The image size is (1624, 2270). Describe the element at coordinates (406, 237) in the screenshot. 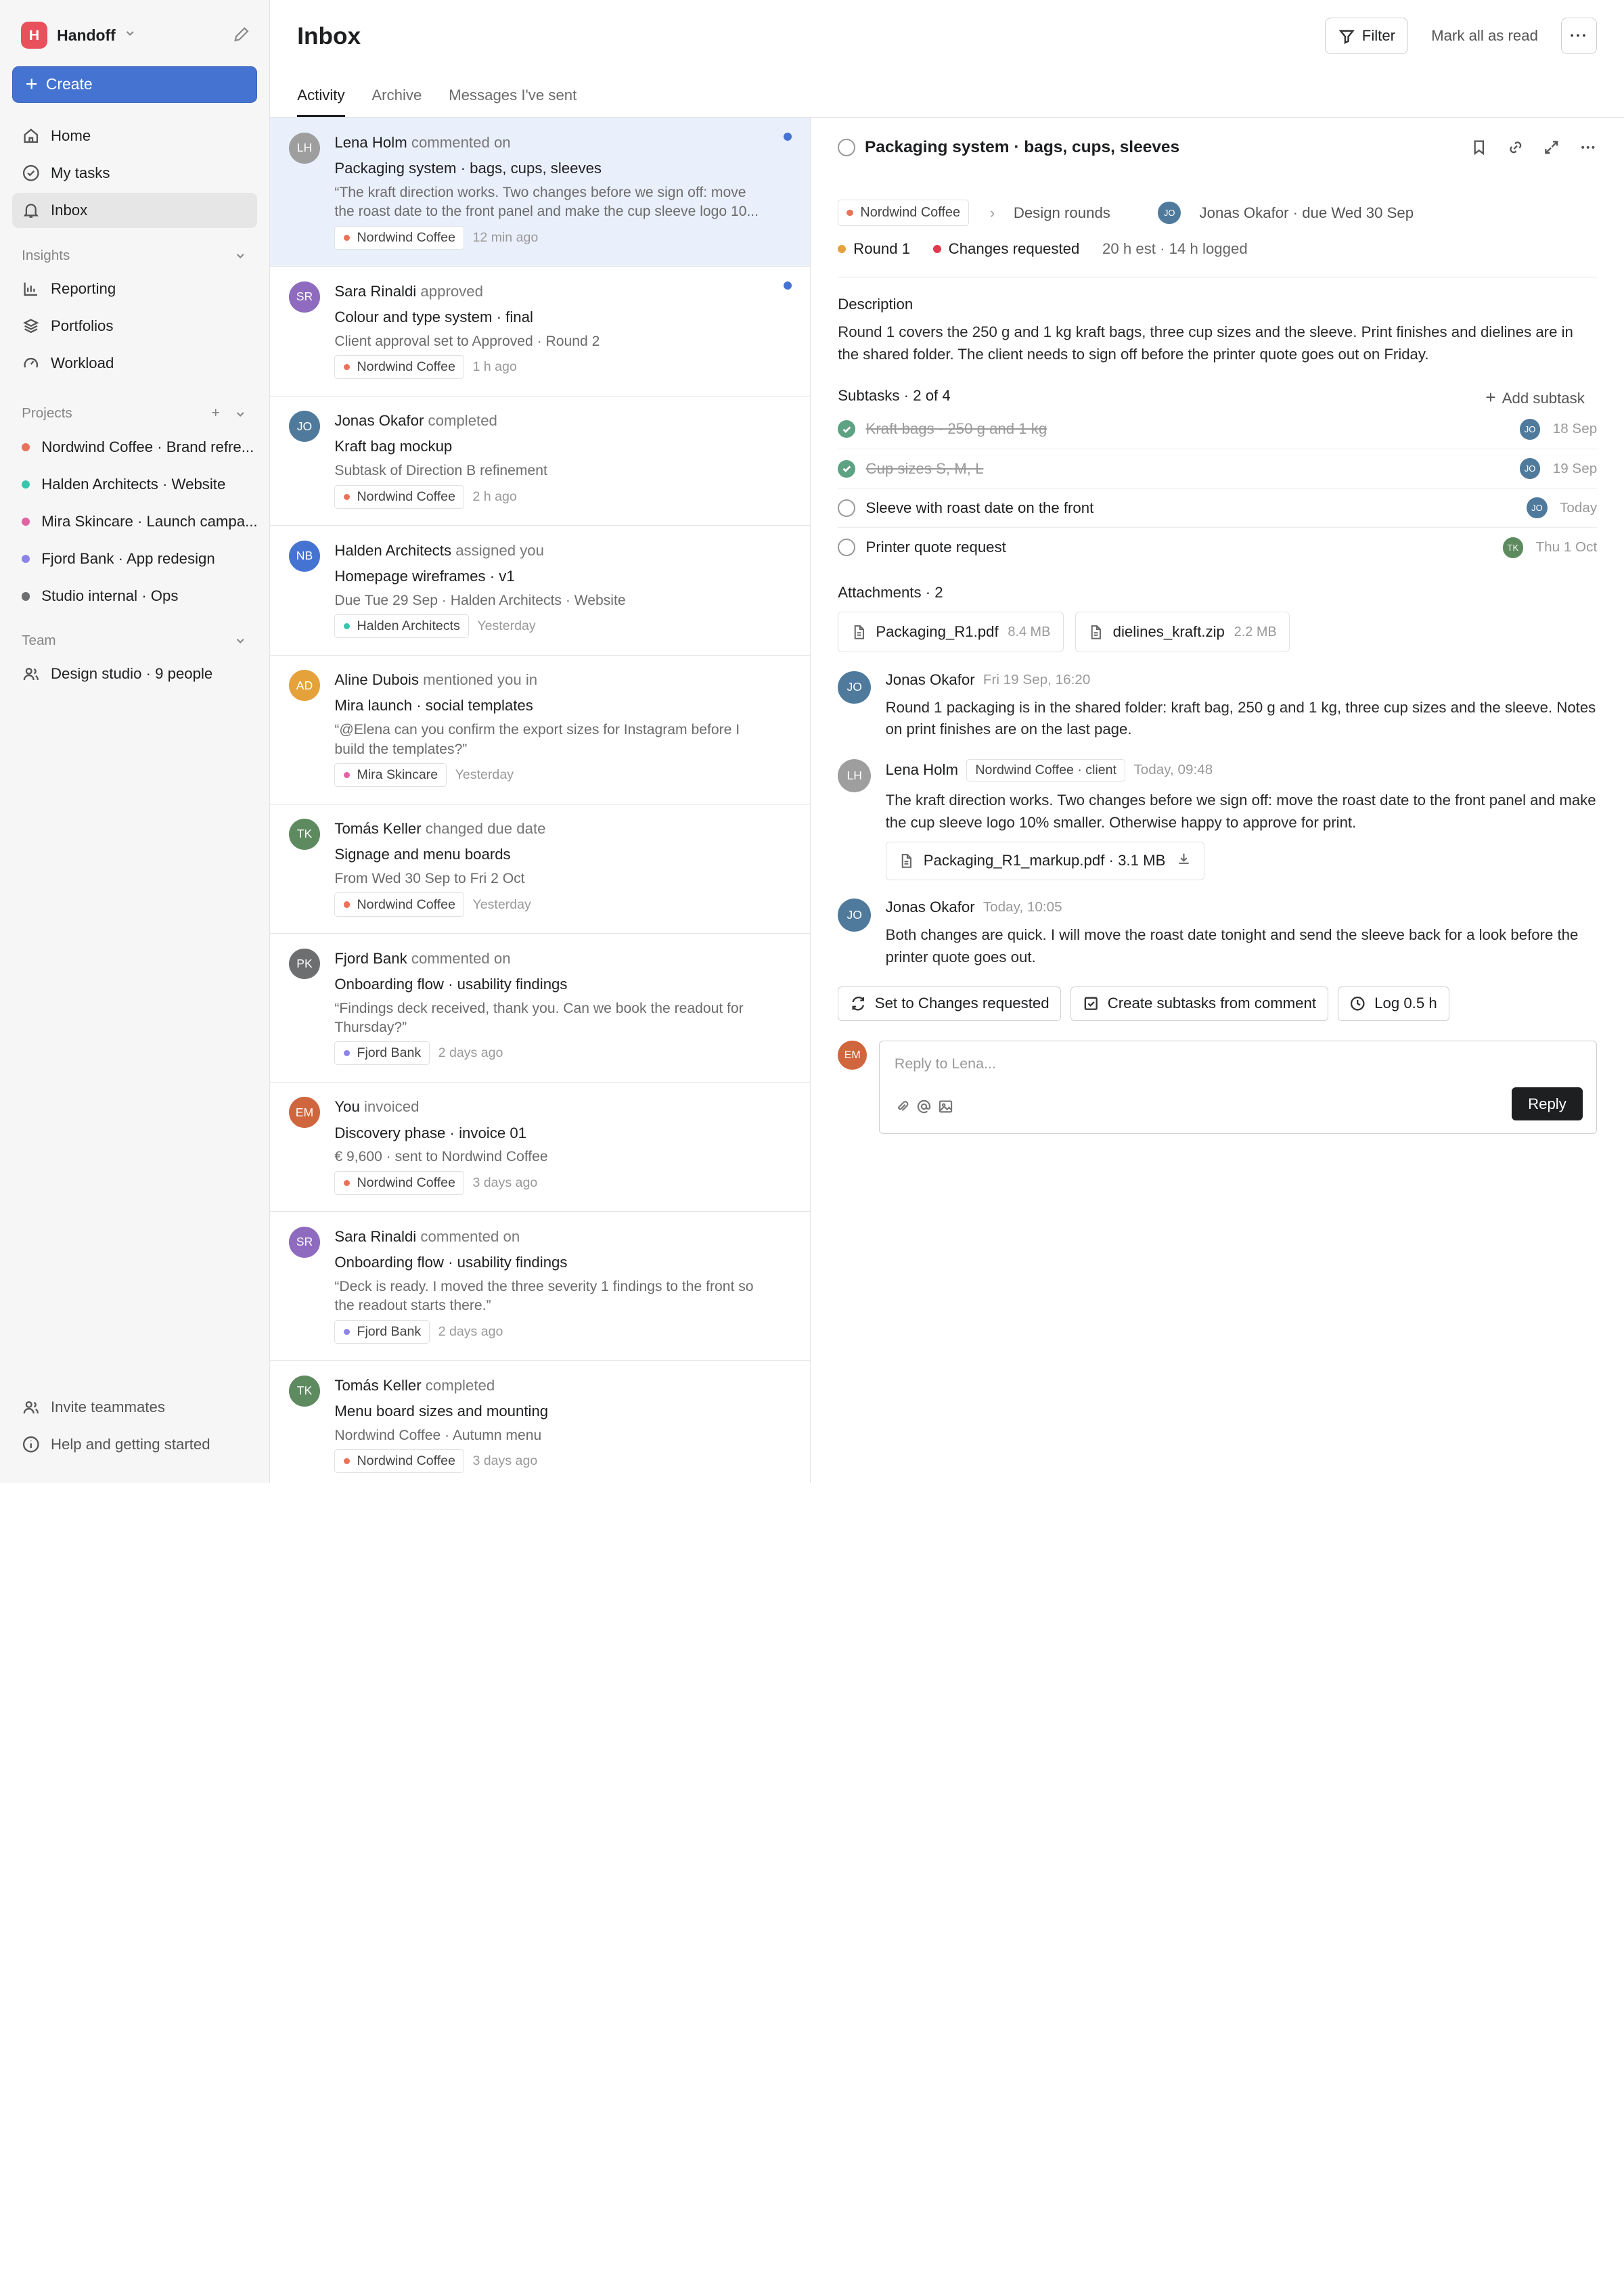

I see `project-tag-label: Nordwind Coffee` at that location.